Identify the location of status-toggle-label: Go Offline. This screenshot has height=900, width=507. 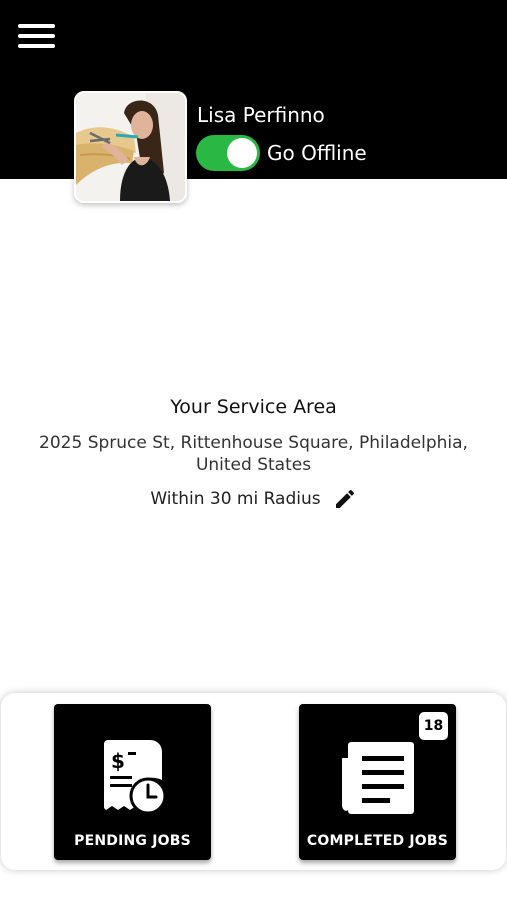
(317, 153).